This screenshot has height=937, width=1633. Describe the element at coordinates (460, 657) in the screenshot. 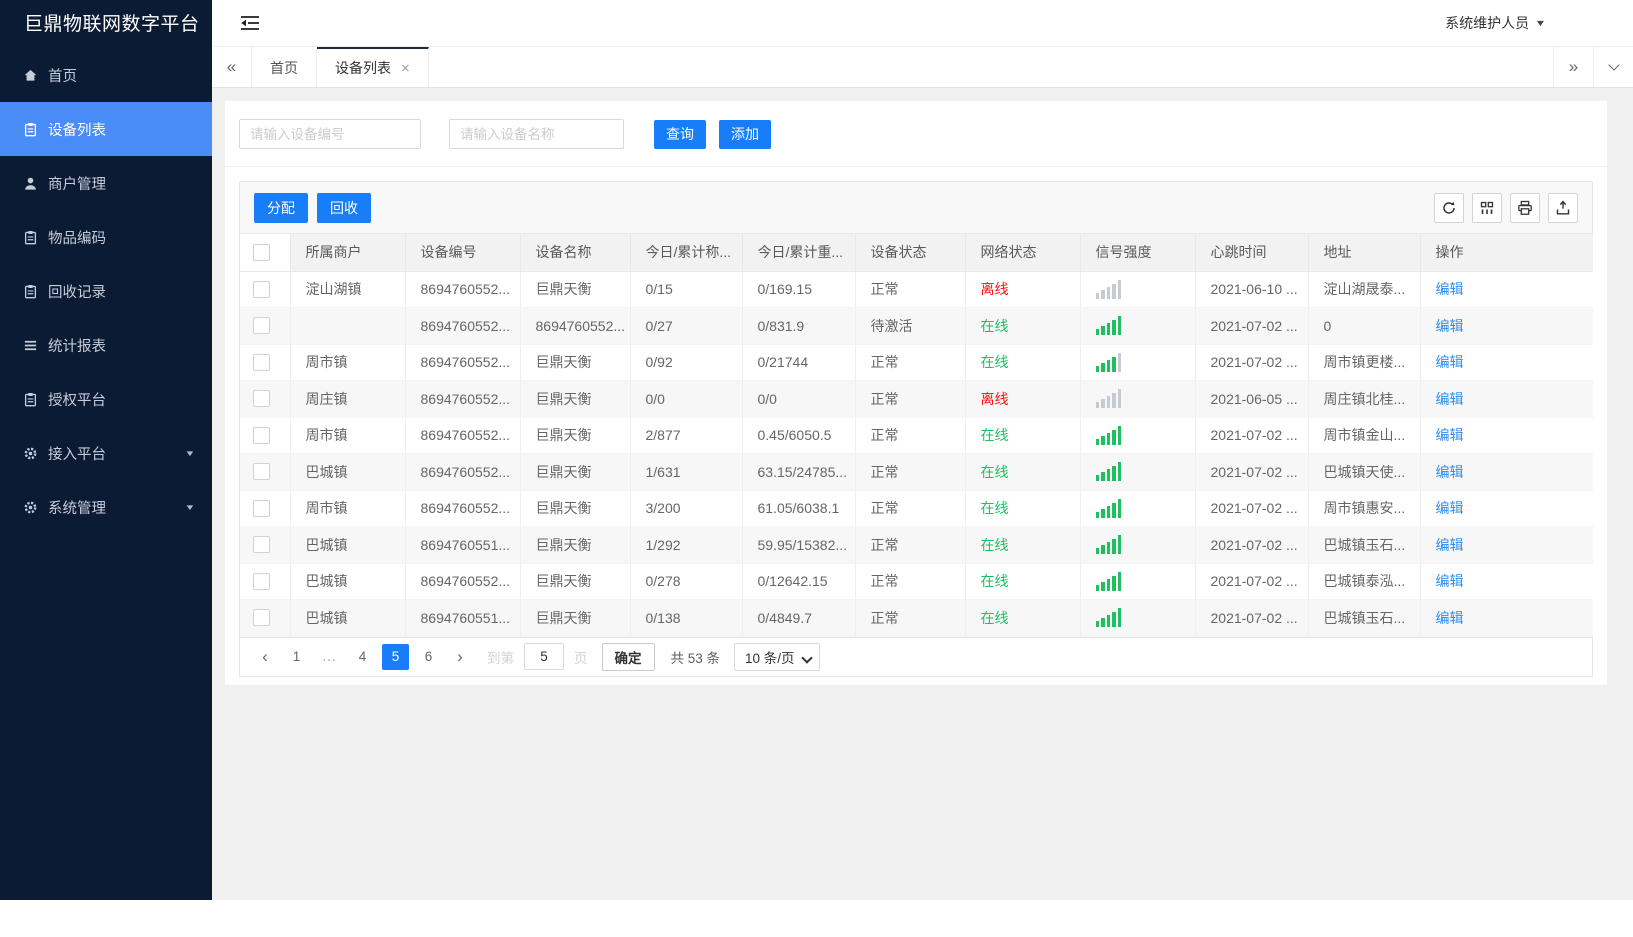

I see `next-page-button: ›` at that location.